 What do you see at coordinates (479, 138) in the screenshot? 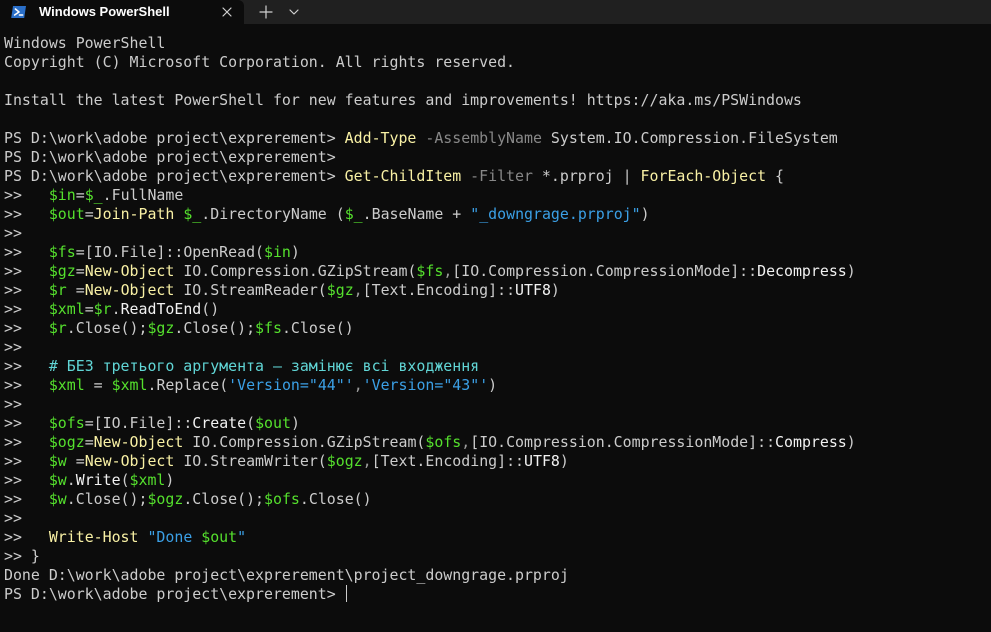
I see `terminal-text: -AssemblyName` at bounding box center [479, 138].